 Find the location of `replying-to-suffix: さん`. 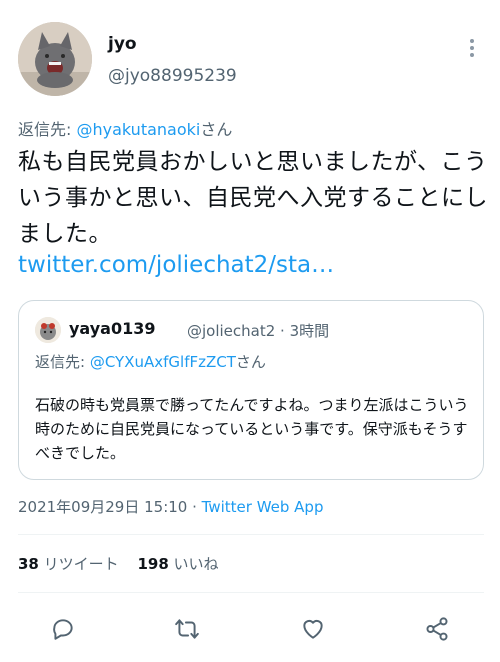

replying-to-suffix: さん is located at coordinates (216, 129).